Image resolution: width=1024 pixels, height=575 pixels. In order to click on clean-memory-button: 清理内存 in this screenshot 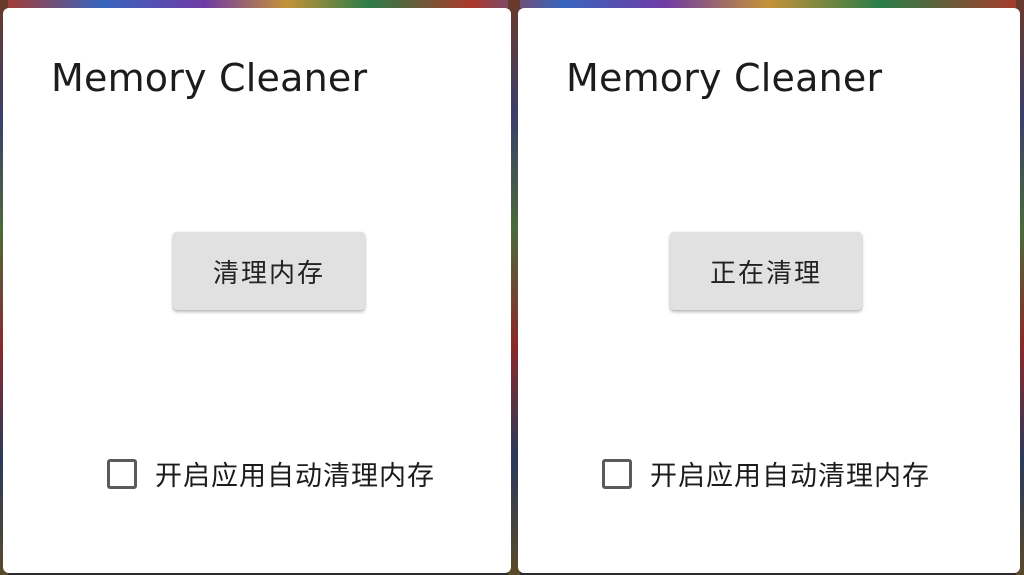, I will do `click(269, 271)`.